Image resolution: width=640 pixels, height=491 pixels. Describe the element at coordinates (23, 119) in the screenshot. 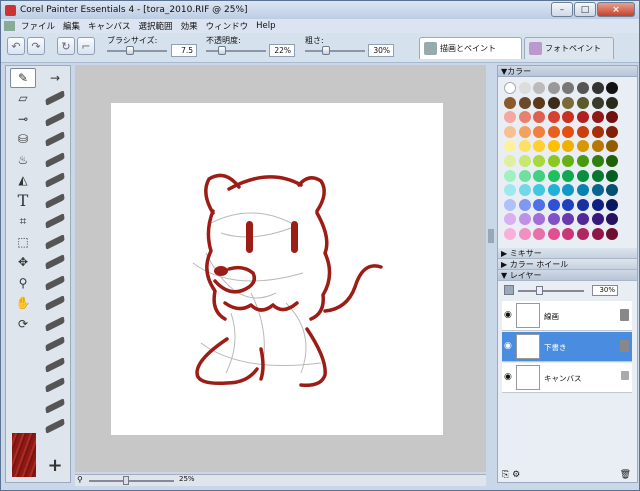

I see `dropper-tool-icon: ⊸` at that location.